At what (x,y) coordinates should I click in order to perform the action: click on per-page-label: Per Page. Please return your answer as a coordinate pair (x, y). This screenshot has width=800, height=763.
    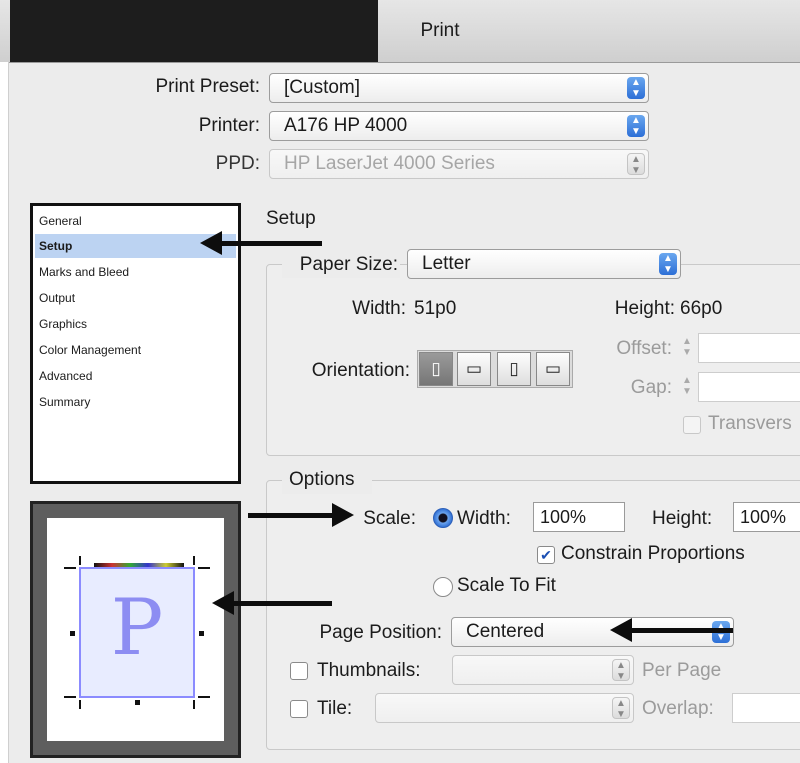
    Looking at the image, I should click on (682, 670).